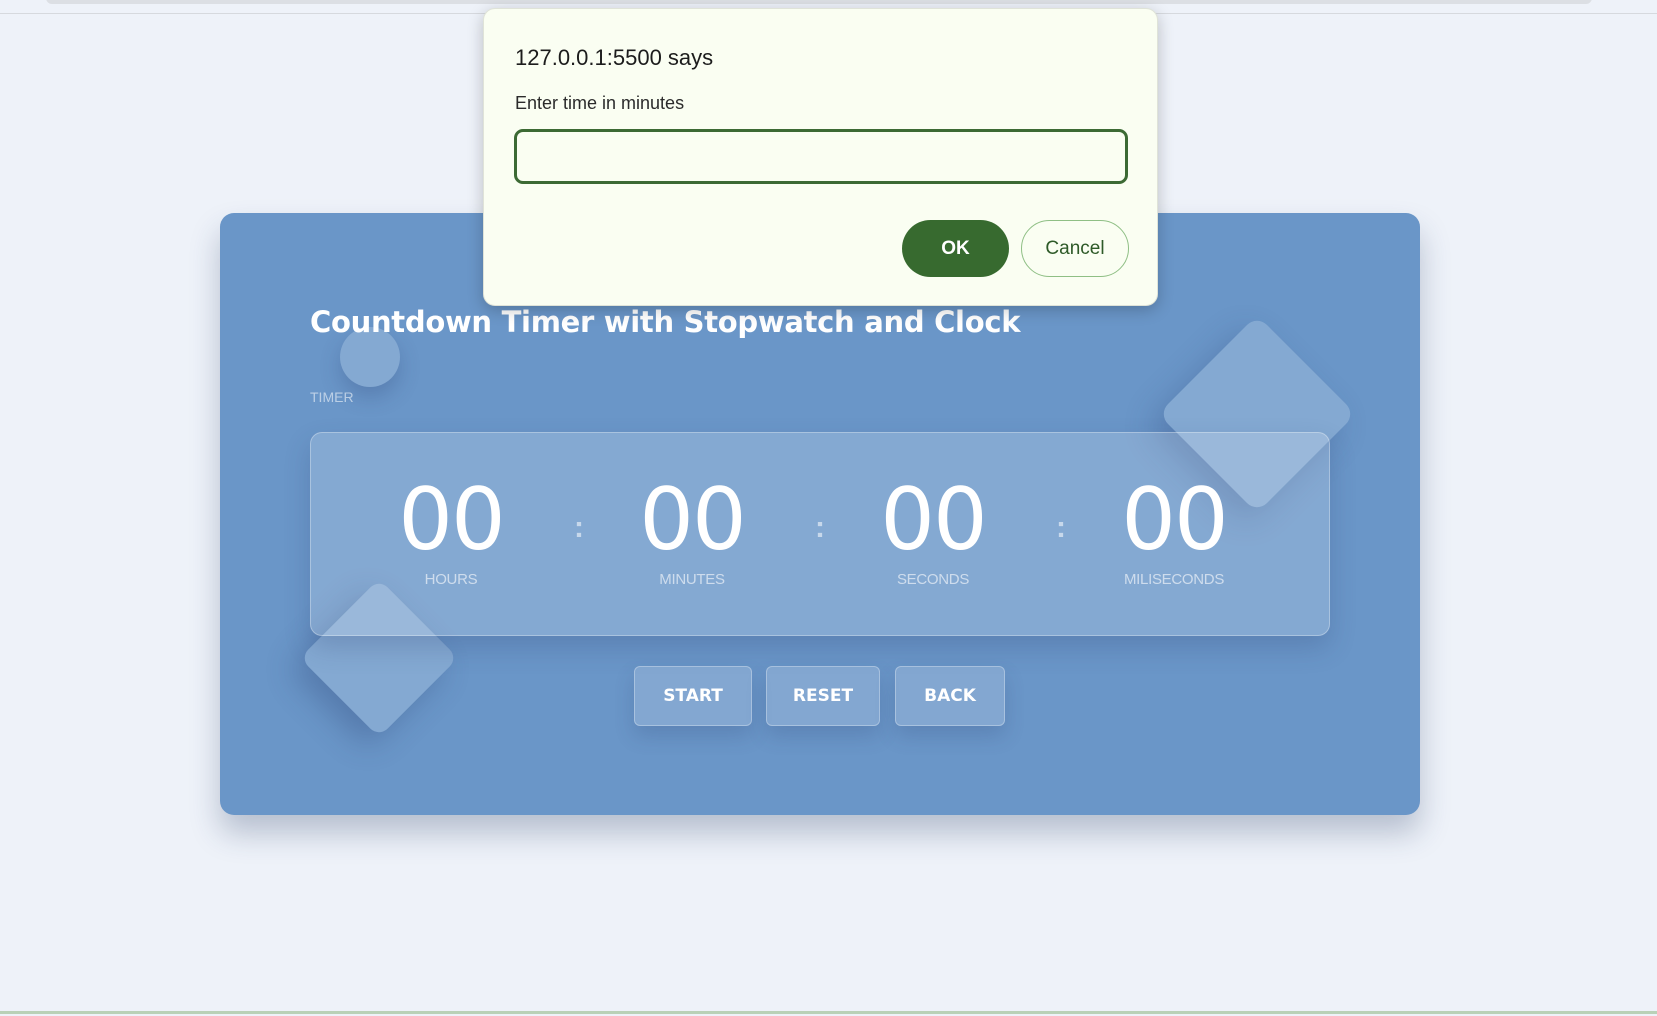 The height and width of the screenshot is (1016, 1657). Describe the element at coordinates (451, 579) in the screenshot. I see `hours-label: HOURS` at that location.